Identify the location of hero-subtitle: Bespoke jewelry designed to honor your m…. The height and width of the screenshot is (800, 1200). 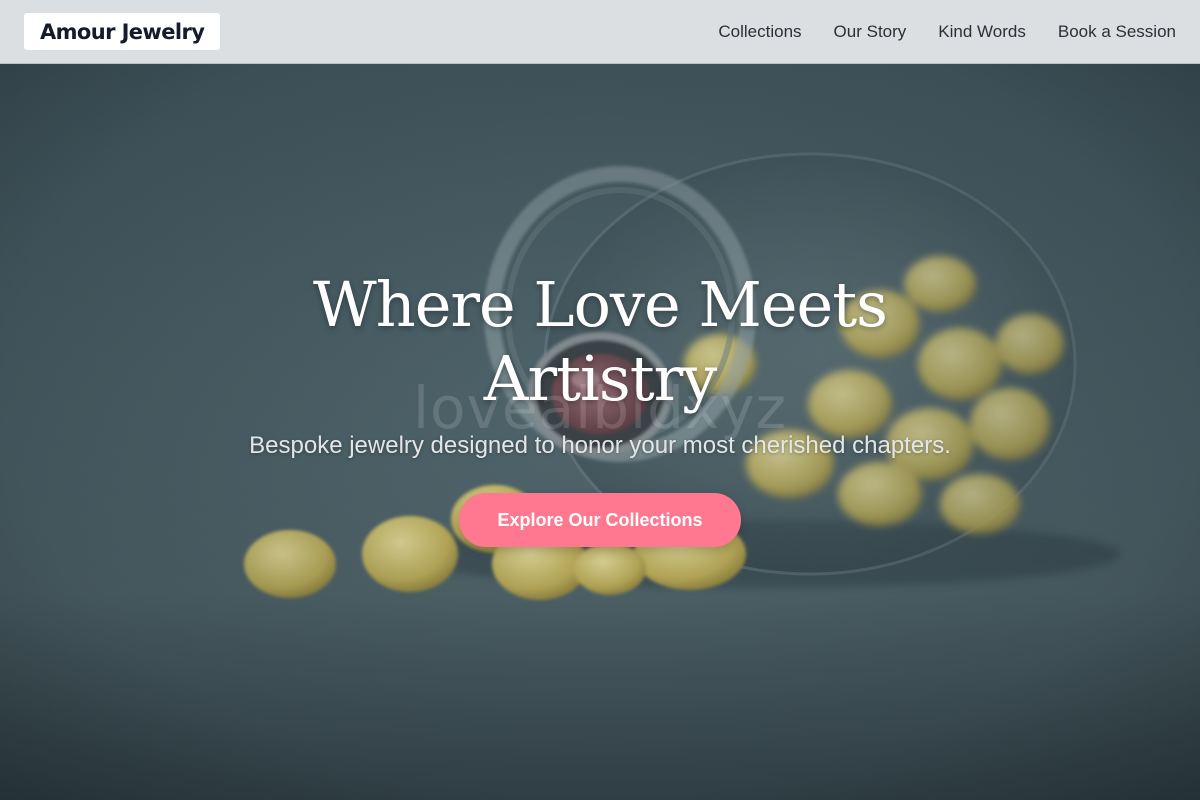
(600, 445).